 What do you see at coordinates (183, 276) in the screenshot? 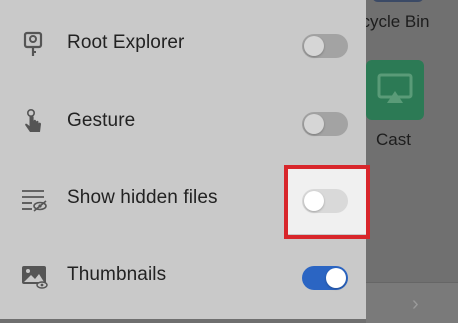
I see `drawer-item-thumbnails: Thumbnails` at bounding box center [183, 276].